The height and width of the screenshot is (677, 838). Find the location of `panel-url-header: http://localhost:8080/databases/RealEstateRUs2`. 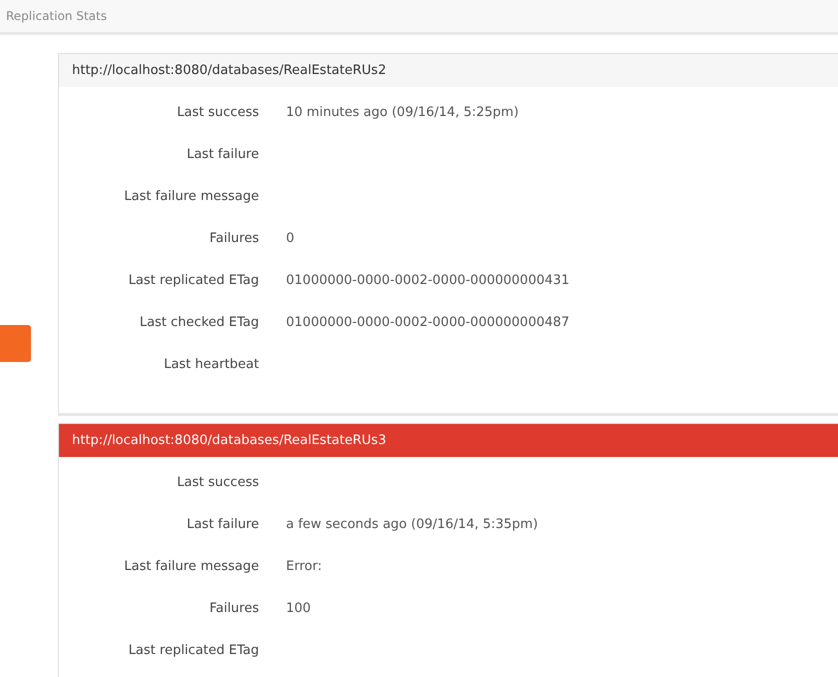

panel-url-header: http://localhost:8080/databases/RealEstateRUs2 is located at coordinates (448, 70).